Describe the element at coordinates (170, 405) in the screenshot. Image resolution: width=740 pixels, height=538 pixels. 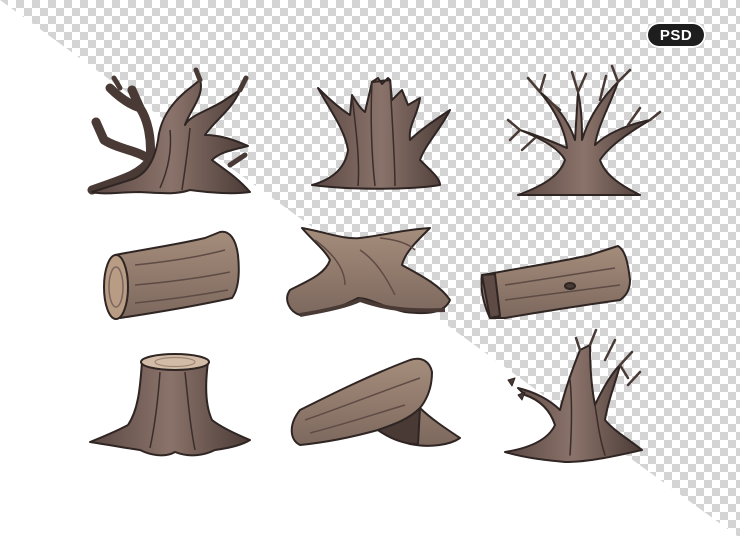
I see `cut-tree-stump-icon` at that location.